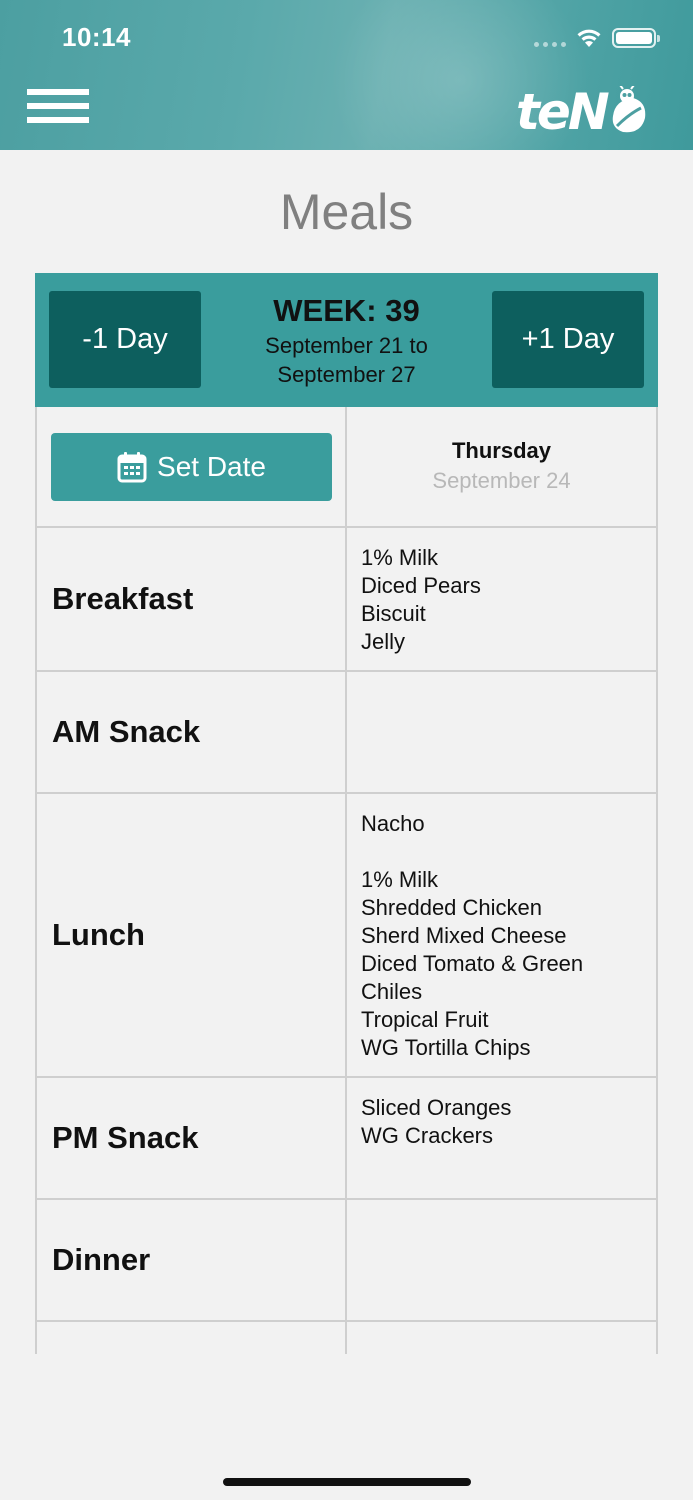 This screenshot has width=693, height=1500. What do you see at coordinates (125, 339) in the screenshot?
I see `previous-day-button: -1 Day` at bounding box center [125, 339].